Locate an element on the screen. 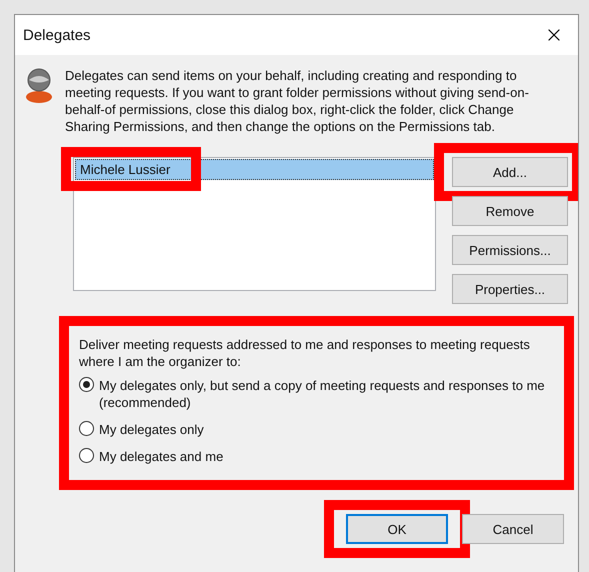  delivery-prompt: Deliver meeting requests addressed to me and responses to meeting requests where I am the organizer to: is located at coordinates (305, 353).